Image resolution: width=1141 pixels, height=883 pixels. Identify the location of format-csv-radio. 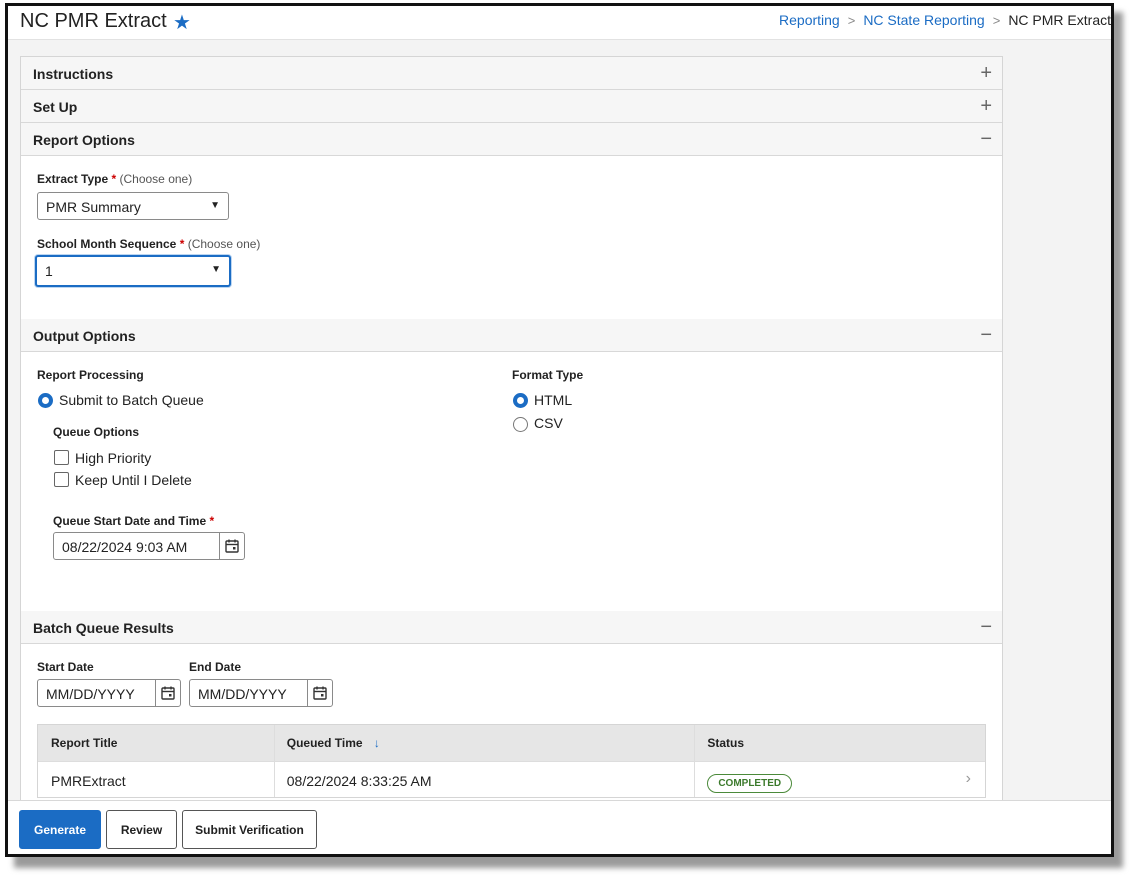
(520, 424).